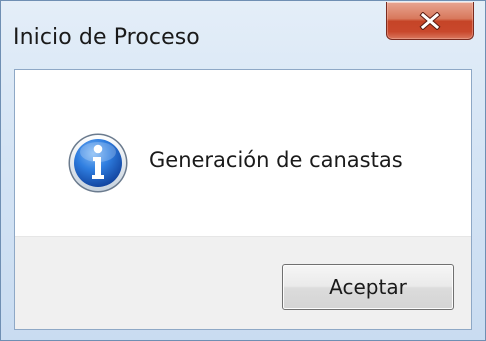 This screenshot has height=341, width=486. I want to click on close-icon, so click(430, 20).